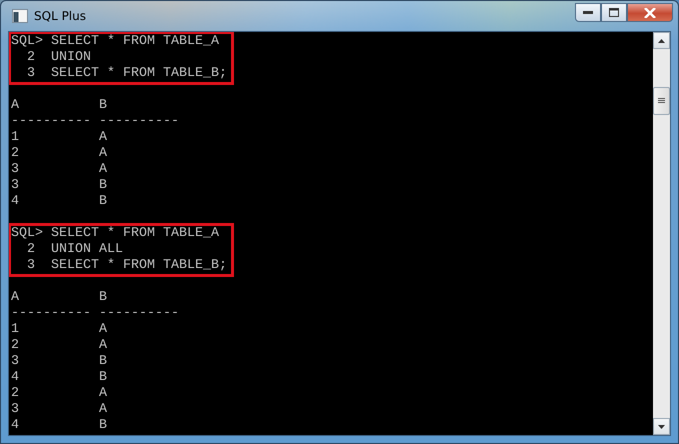  What do you see at coordinates (661, 233) in the screenshot?
I see `vertical-scrollbar` at bounding box center [661, 233].